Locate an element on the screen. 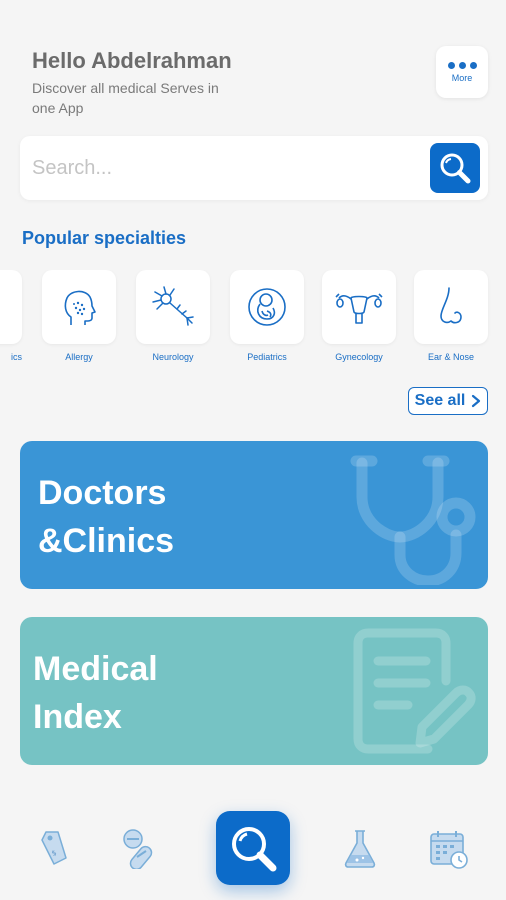 This screenshot has height=900, width=506. nav-pharmacy is located at coordinates (142, 848).